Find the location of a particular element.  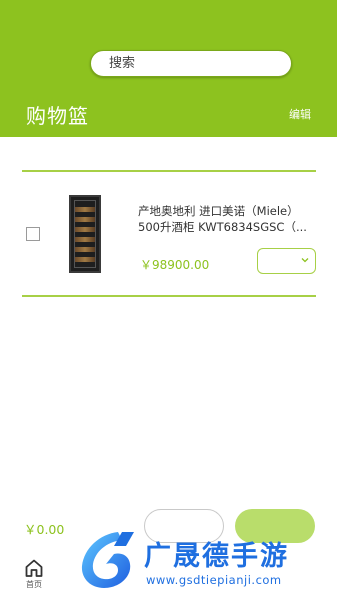

product-image is located at coordinates (85, 234).